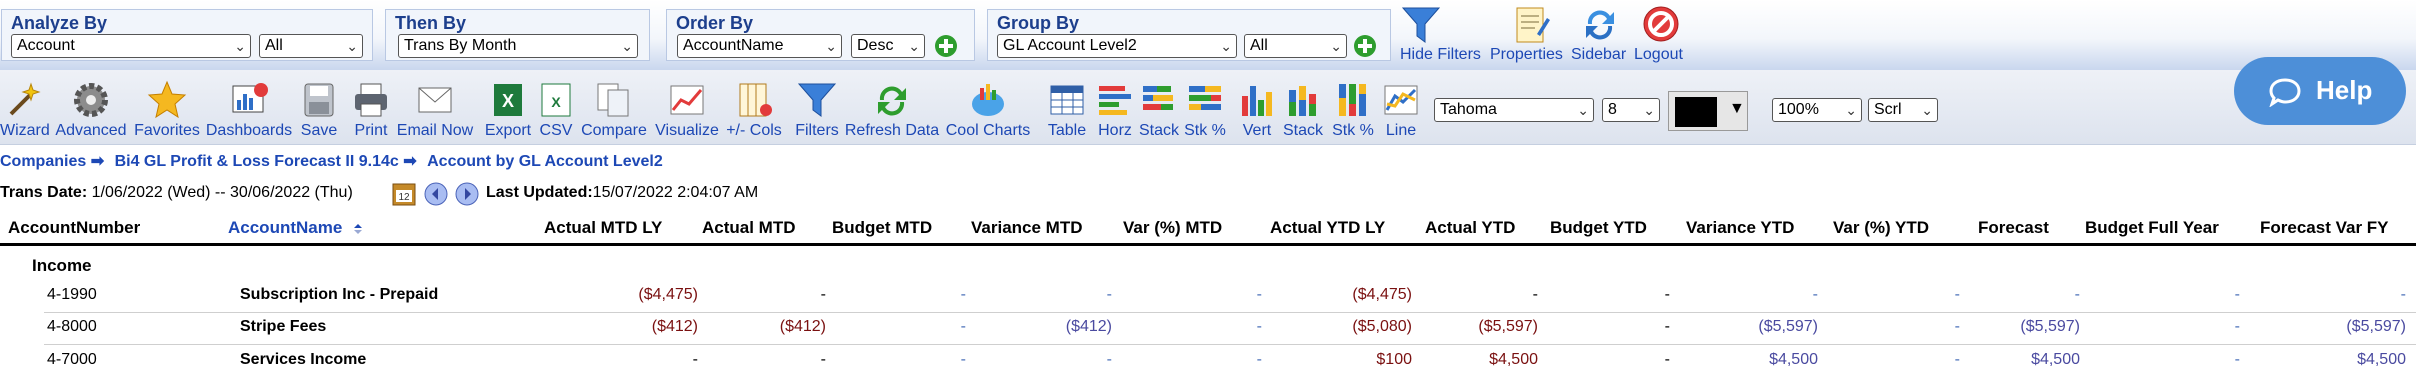 This screenshot has width=2416, height=374. I want to click on dashboards-button: Dashboards, so click(249, 110).